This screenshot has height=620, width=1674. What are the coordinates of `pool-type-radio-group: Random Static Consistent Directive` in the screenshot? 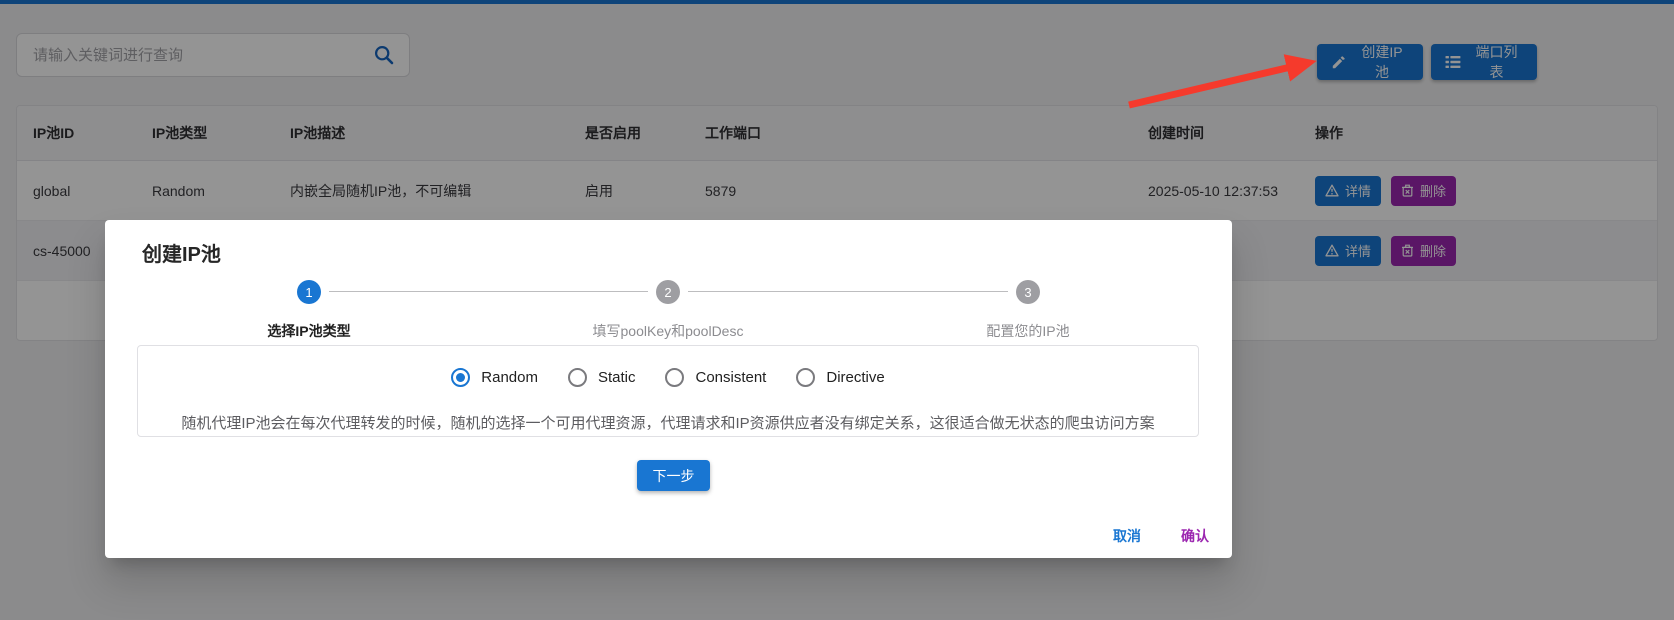 It's located at (668, 377).